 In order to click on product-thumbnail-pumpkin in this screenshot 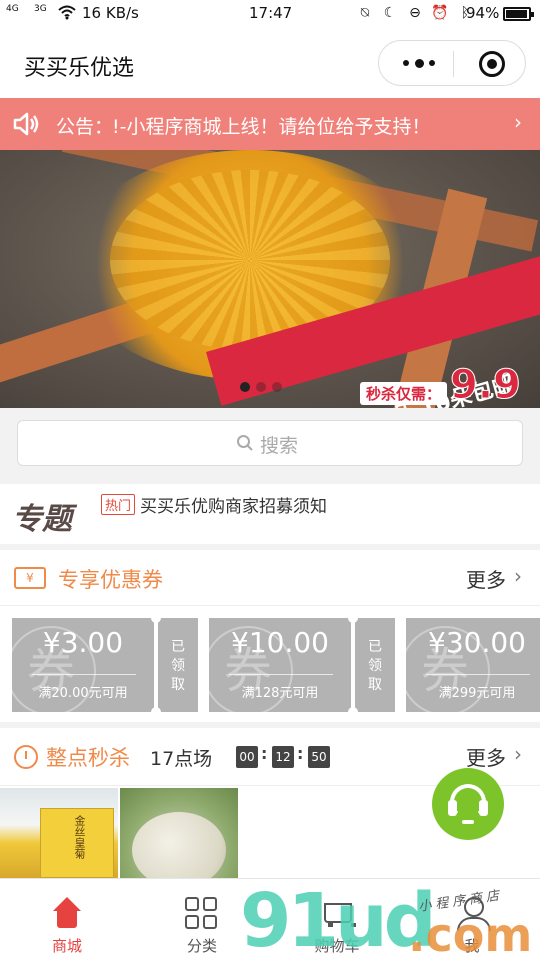, I will do `click(179, 834)`.